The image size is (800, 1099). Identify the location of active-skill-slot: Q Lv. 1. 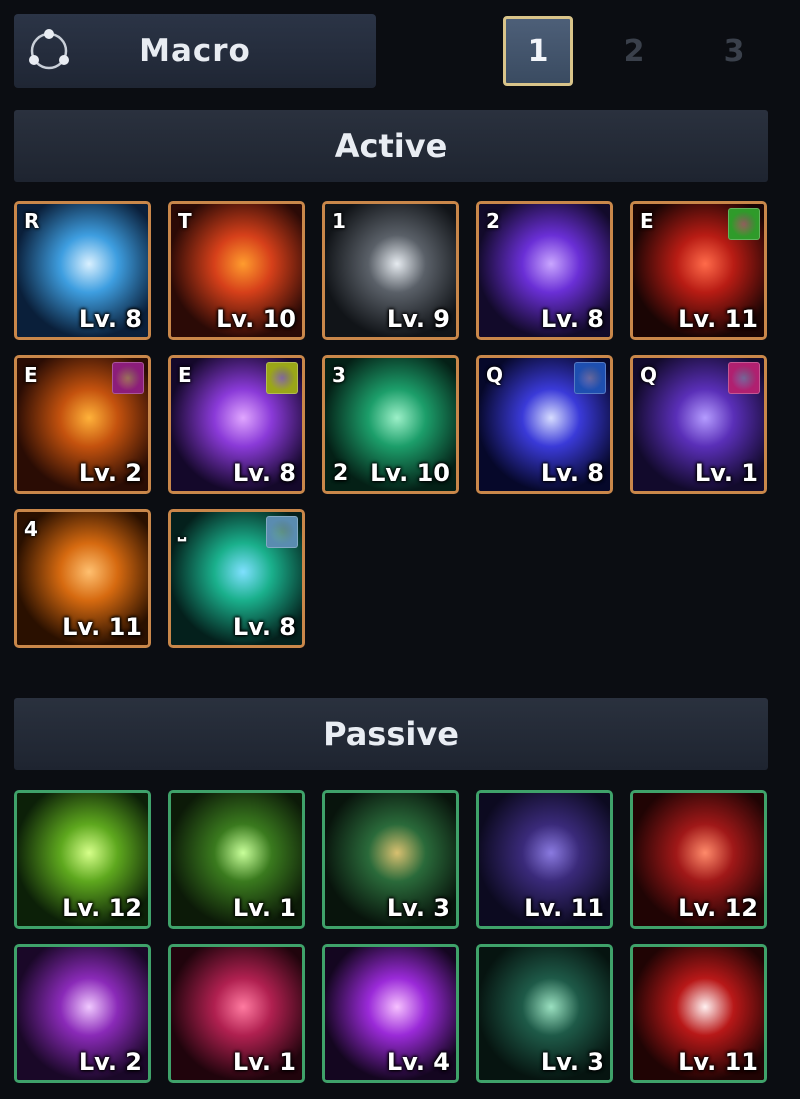
(698, 424).